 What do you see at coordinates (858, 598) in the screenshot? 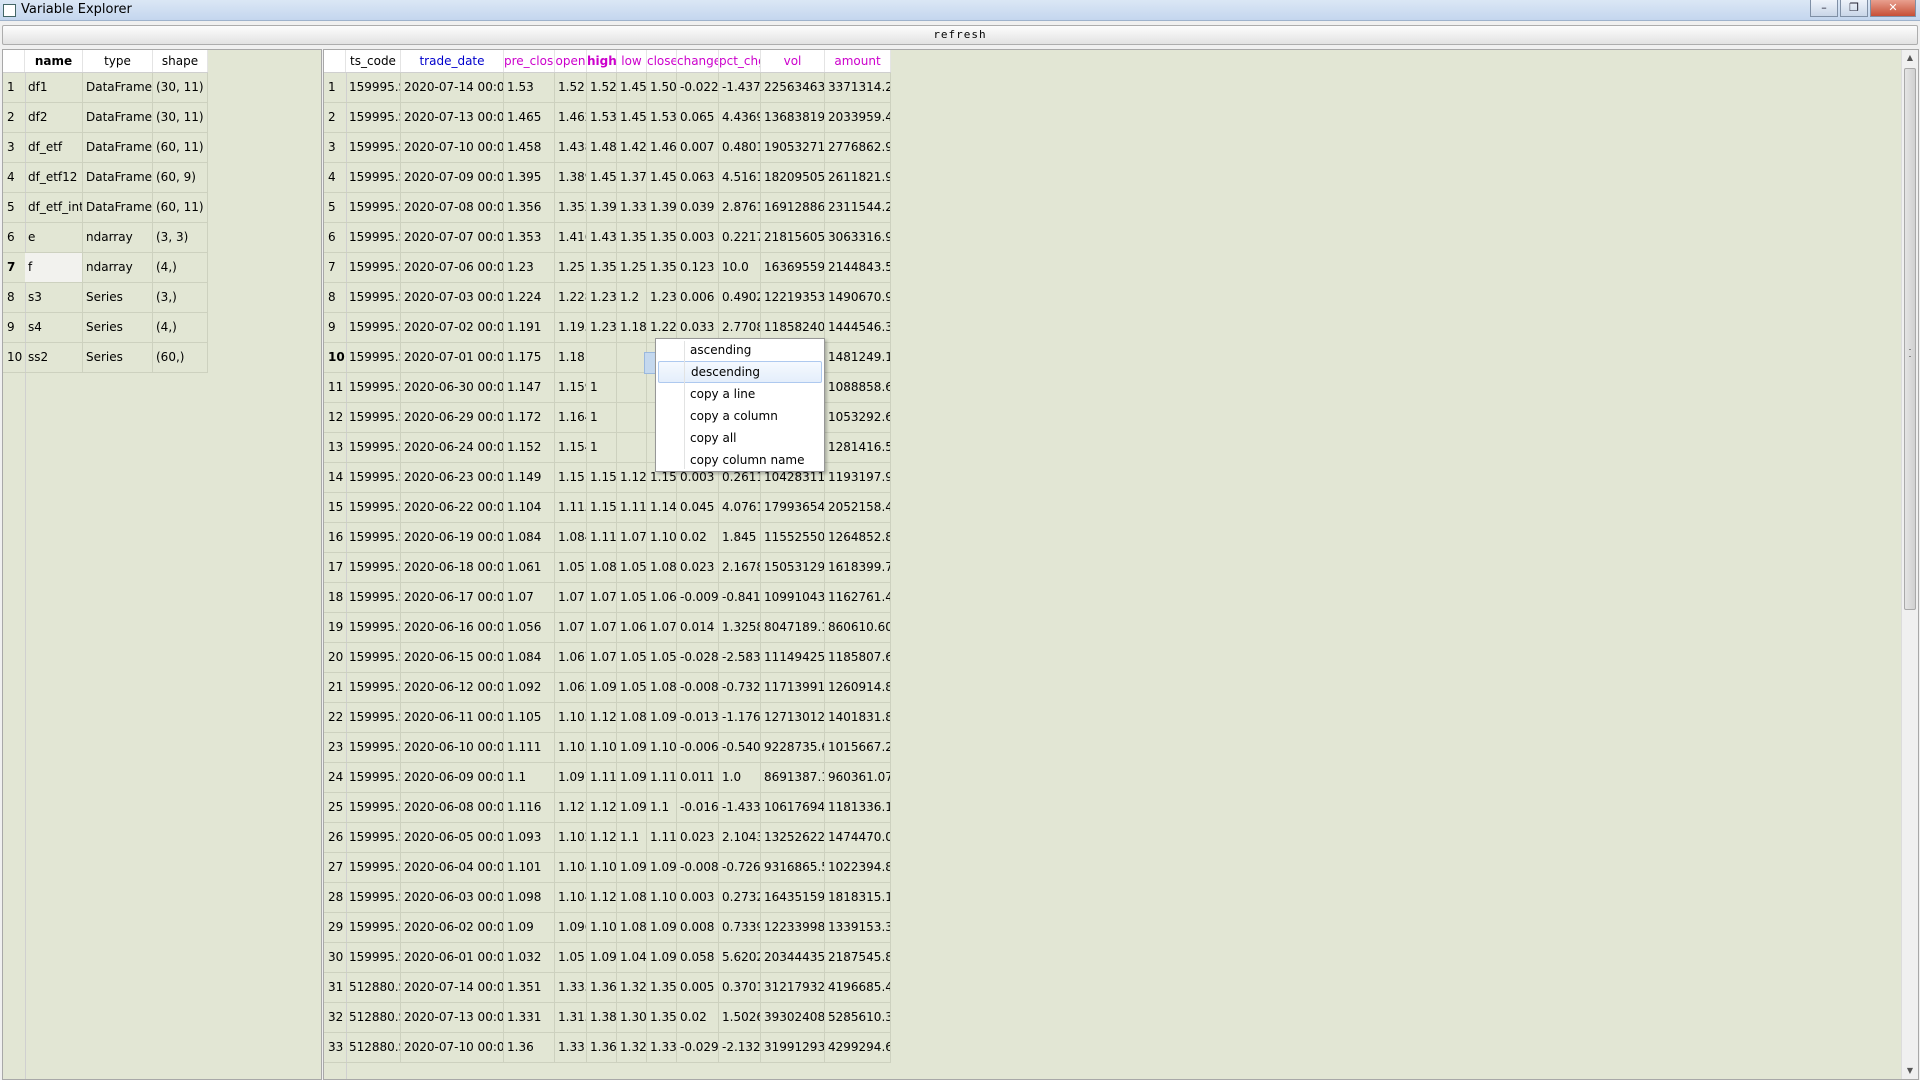
I see `table-cell: 1162761.453` at bounding box center [858, 598].